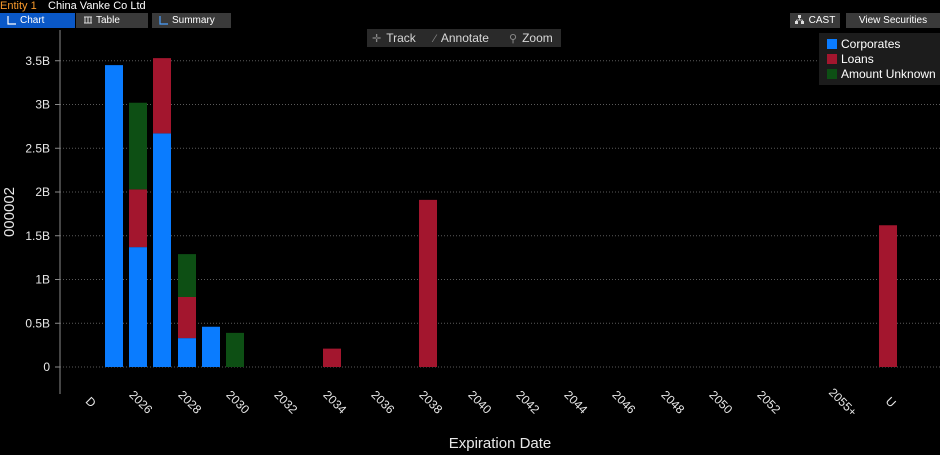 The height and width of the screenshot is (455, 940). Describe the element at coordinates (871, 44) in the screenshot. I see `legend-label-corporates: Corporates` at that location.